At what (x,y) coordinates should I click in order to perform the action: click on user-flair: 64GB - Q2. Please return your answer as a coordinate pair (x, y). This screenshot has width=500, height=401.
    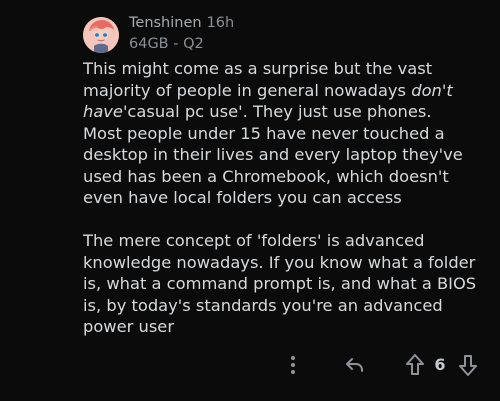
    Looking at the image, I should click on (166, 44).